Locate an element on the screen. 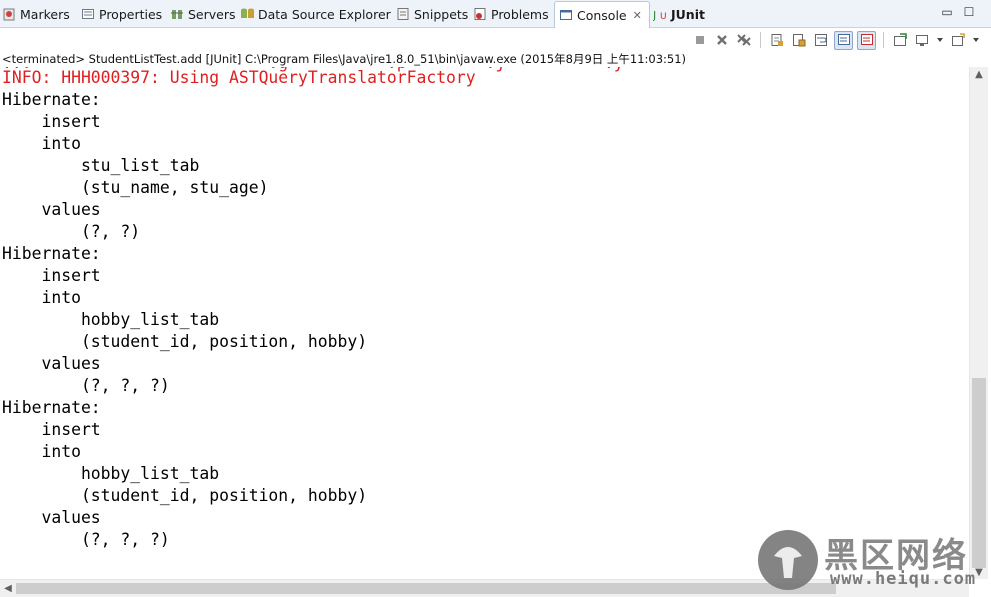  junit-icon: JU is located at coordinates (660, 14).